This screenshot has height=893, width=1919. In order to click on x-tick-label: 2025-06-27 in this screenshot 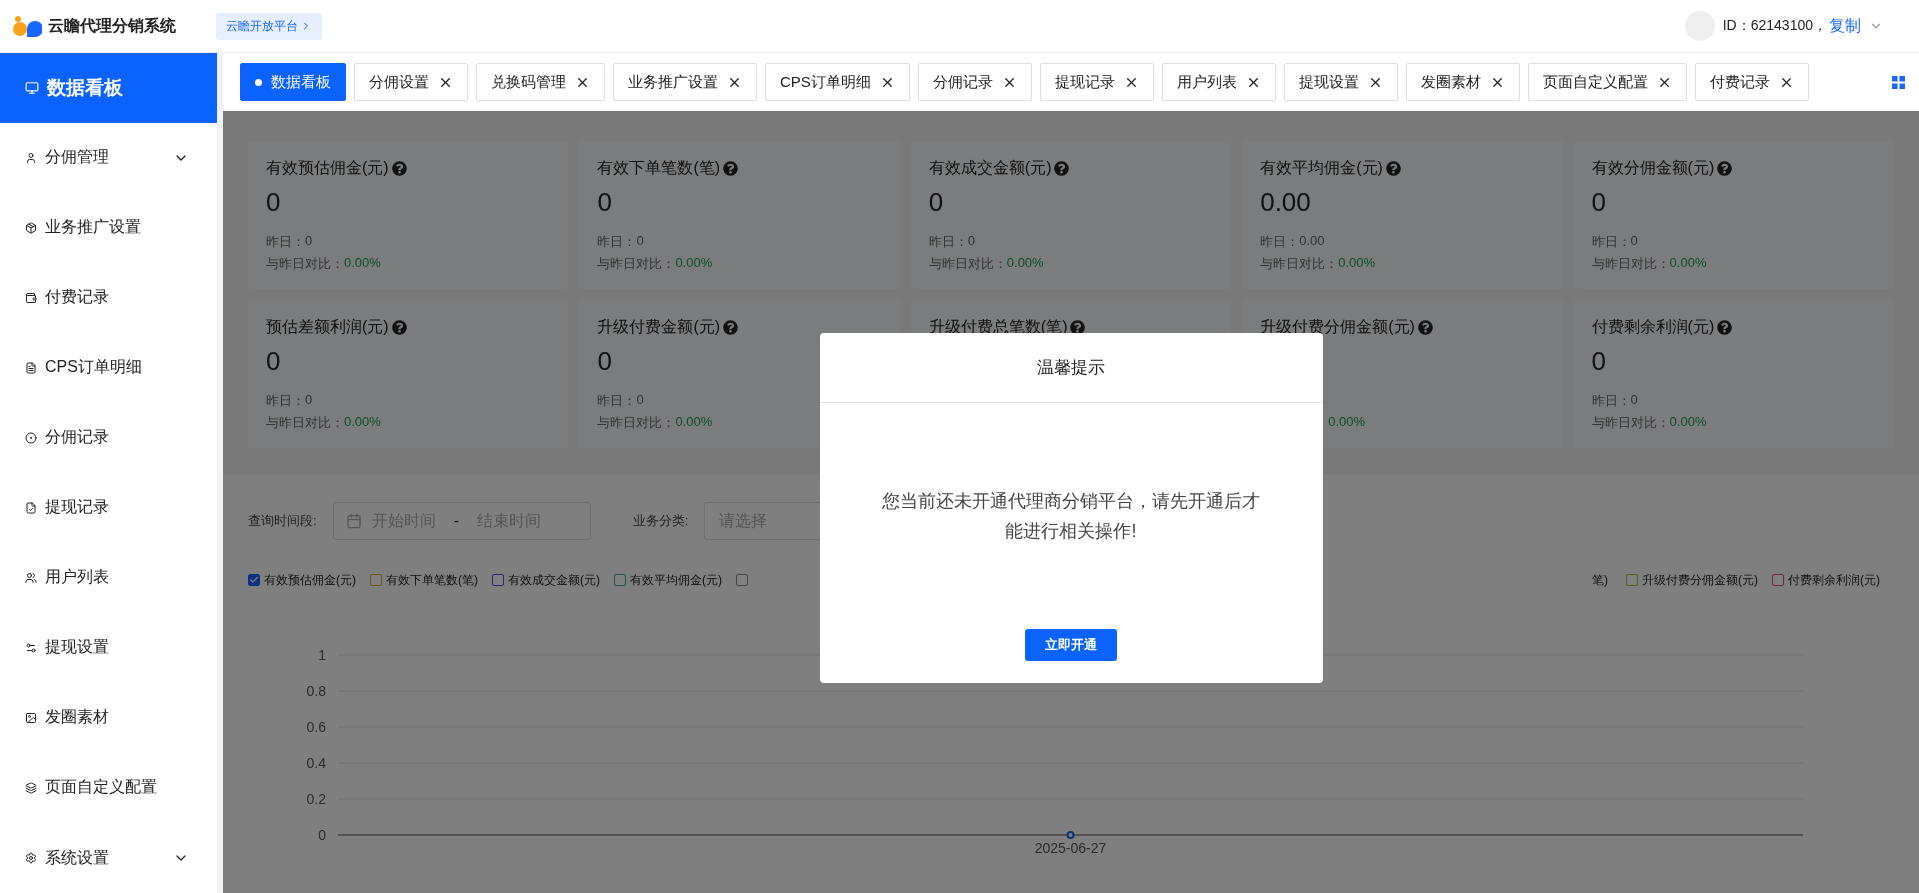, I will do `click(1070, 848)`.